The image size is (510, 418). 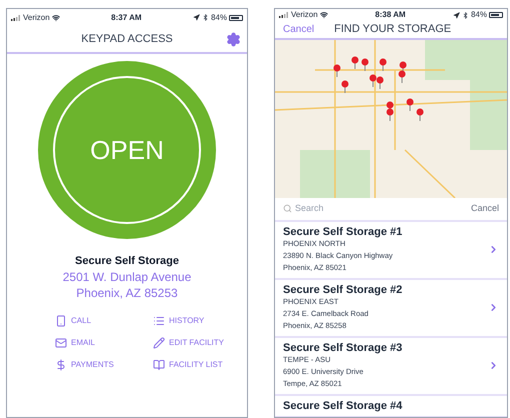 What do you see at coordinates (127, 293) in the screenshot?
I see `facility-city: Phoenix, AZ 85253` at bounding box center [127, 293].